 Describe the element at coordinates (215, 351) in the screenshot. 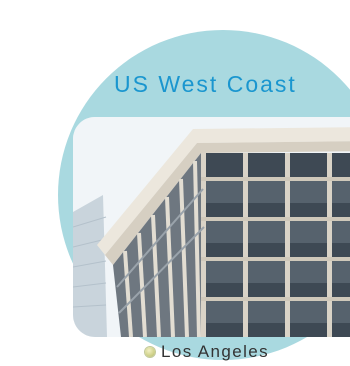

I see `location-label: Los Angeles` at that location.